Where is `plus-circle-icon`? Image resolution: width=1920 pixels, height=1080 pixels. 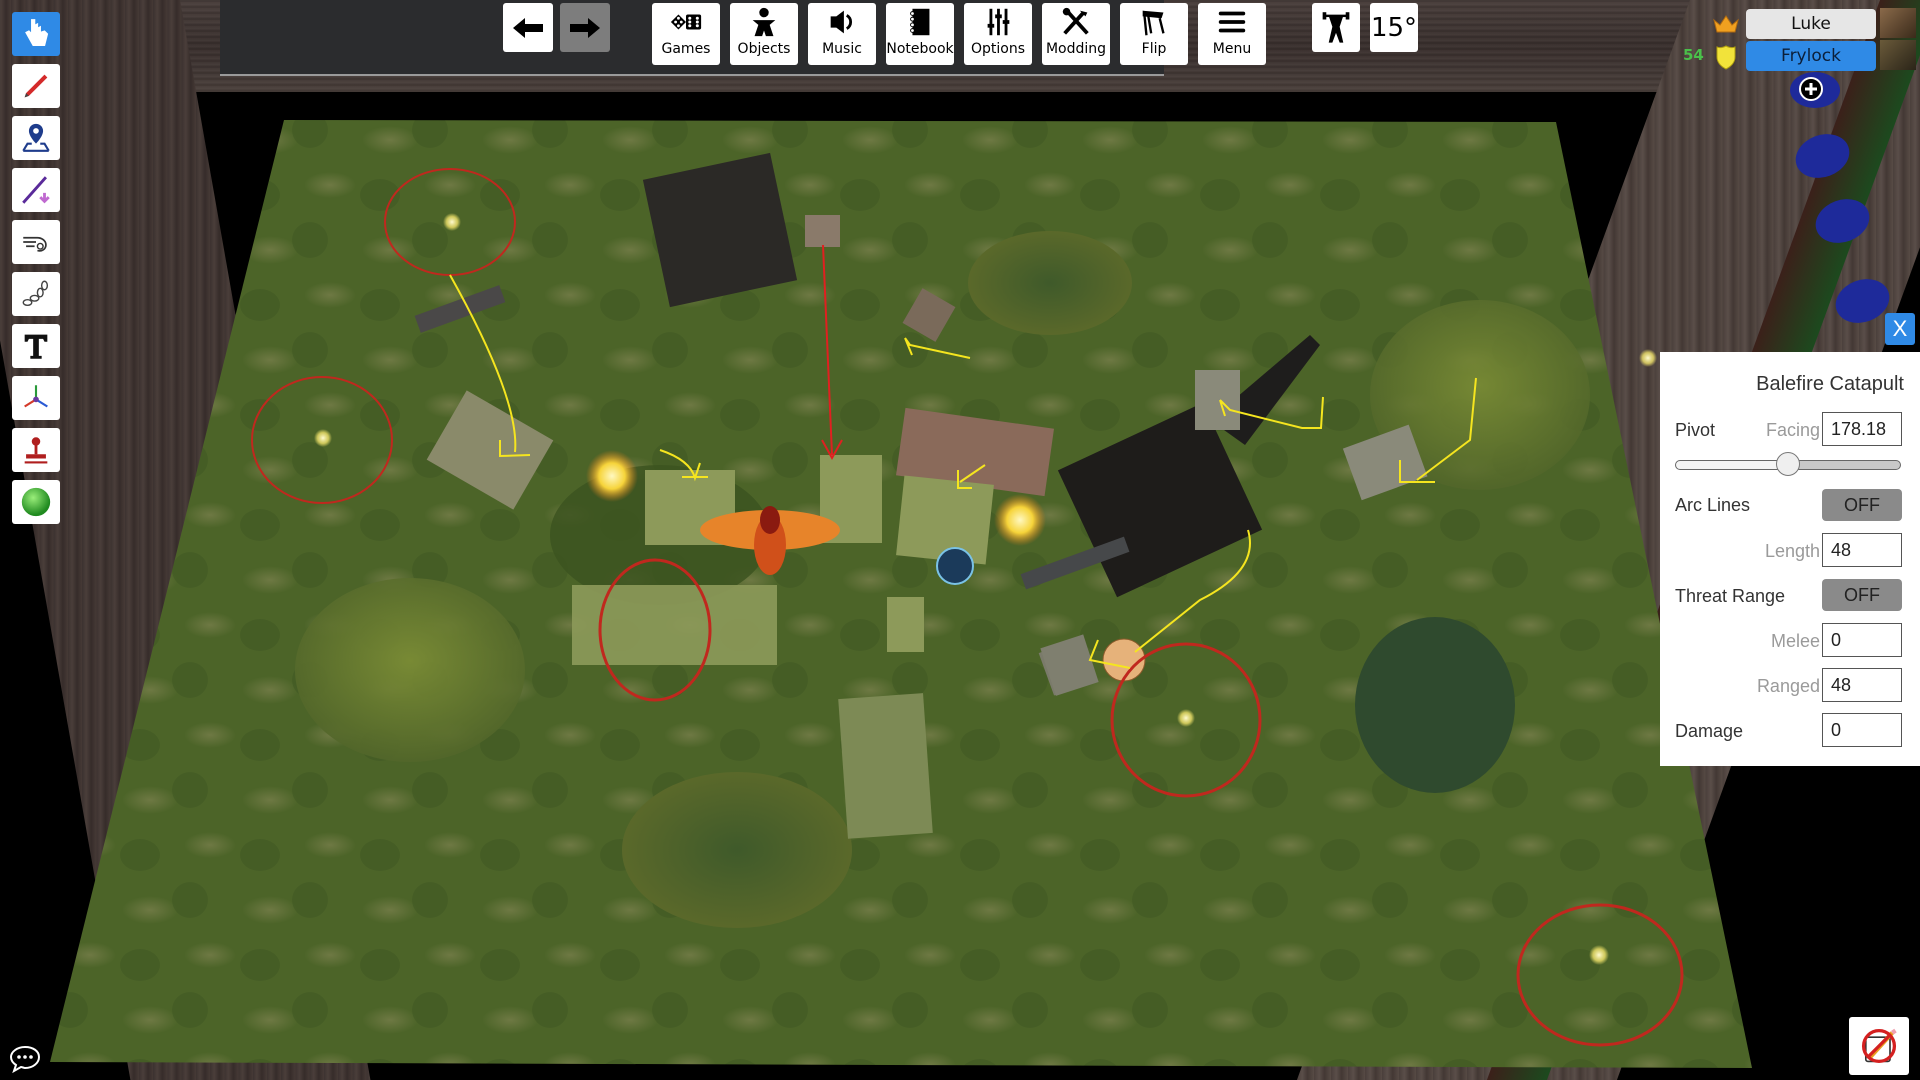 plus-circle-icon is located at coordinates (1811, 89).